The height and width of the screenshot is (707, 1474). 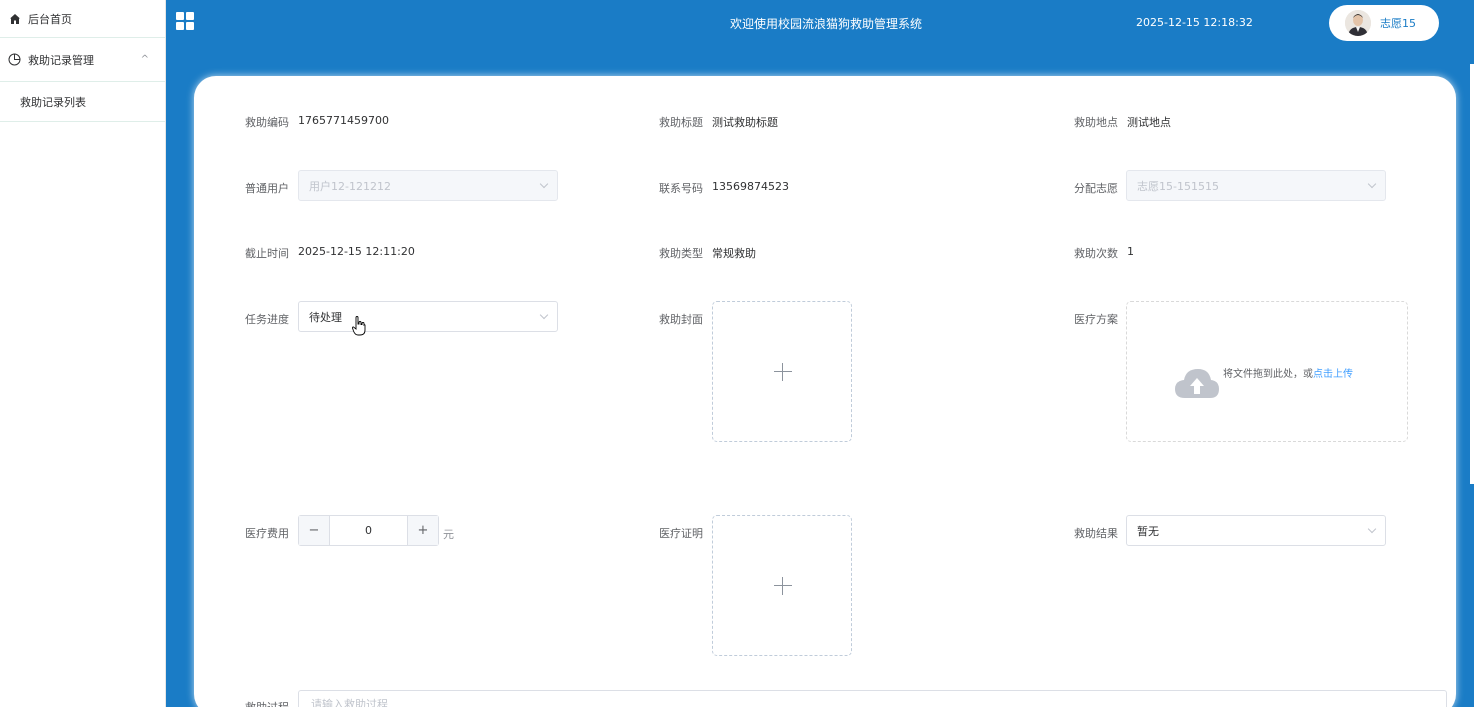 I want to click on type-value: 常规救助, so click(x=734, y=253).